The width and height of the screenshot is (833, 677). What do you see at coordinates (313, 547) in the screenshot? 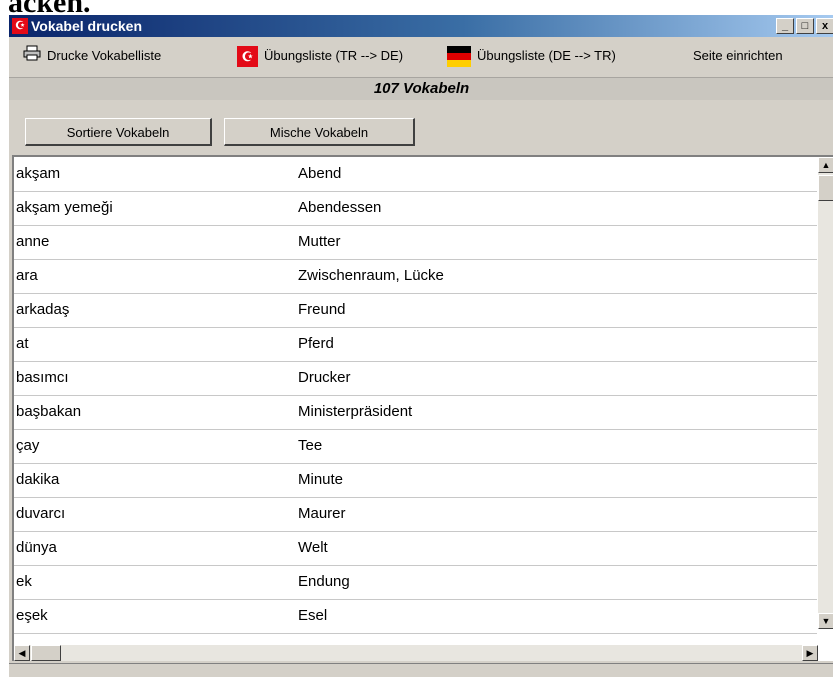
I see `german-word: Welt` at bounding box center [313, 547].